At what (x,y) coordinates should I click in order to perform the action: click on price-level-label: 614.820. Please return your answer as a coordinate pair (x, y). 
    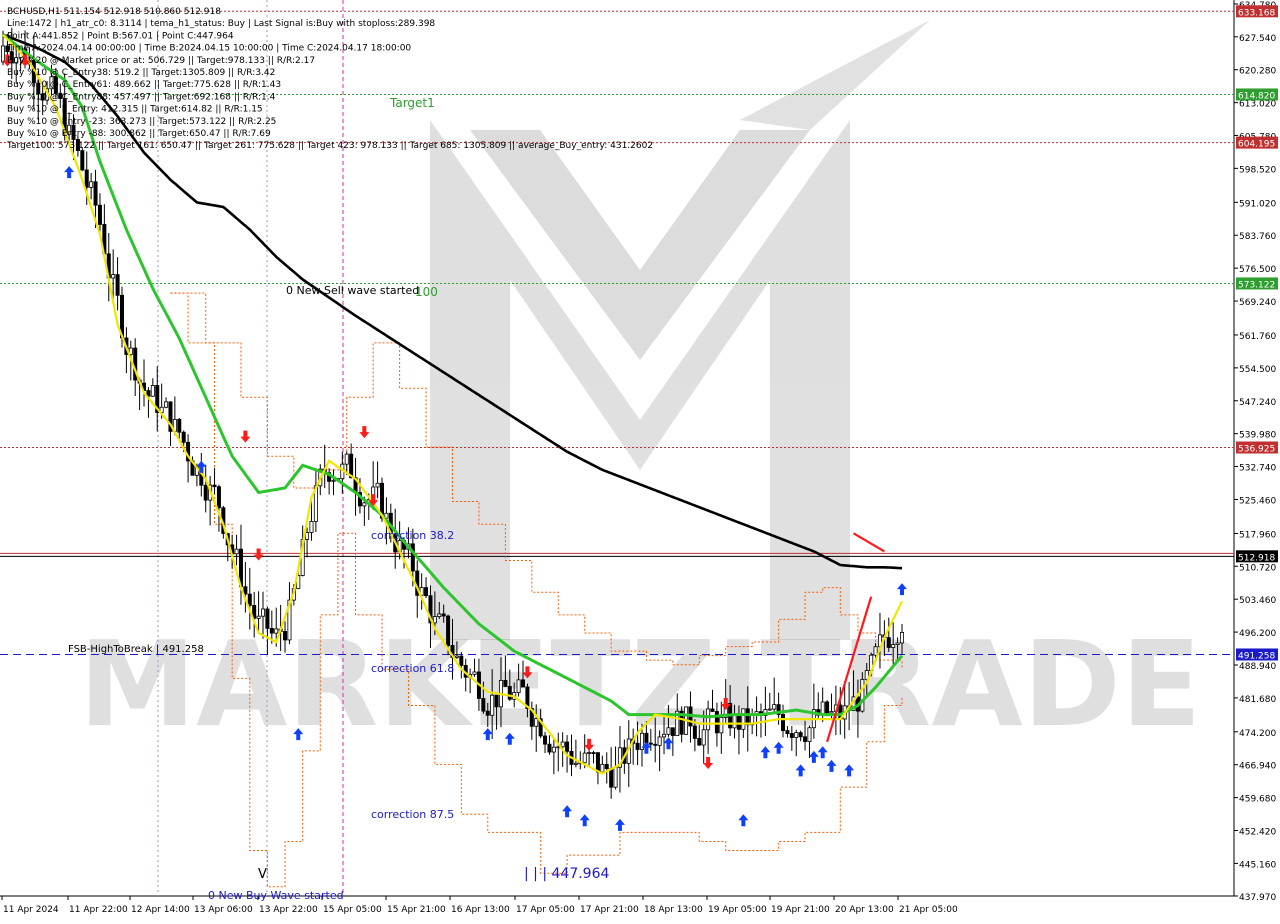
    Looking at the image, I should click on (1256, 96).